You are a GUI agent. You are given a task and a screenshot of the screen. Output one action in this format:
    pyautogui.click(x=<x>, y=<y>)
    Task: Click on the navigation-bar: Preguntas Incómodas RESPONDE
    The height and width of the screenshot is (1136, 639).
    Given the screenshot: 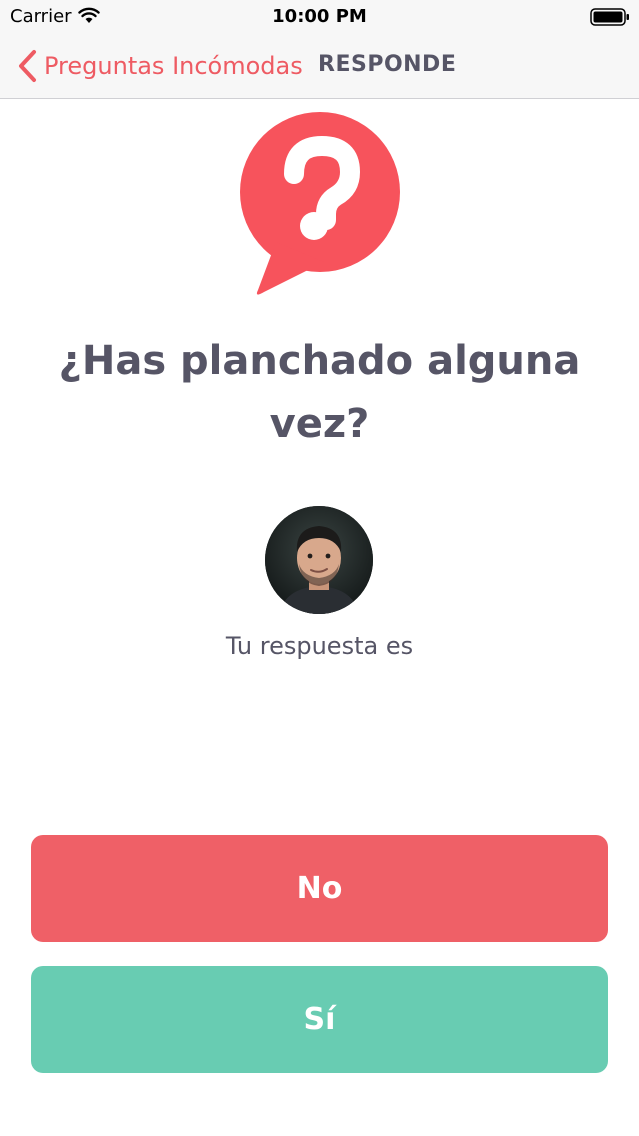 What is the action you would take?
    pyautogui.click(x=319, y=66)
    